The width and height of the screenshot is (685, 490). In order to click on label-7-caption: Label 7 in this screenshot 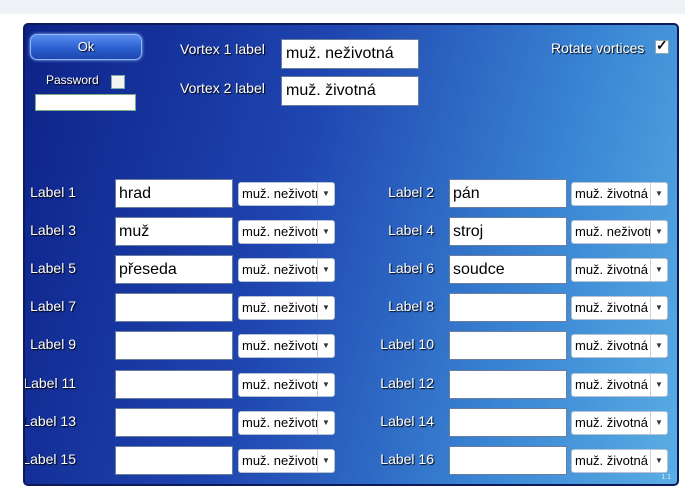, I will do `click(53, 306)`.